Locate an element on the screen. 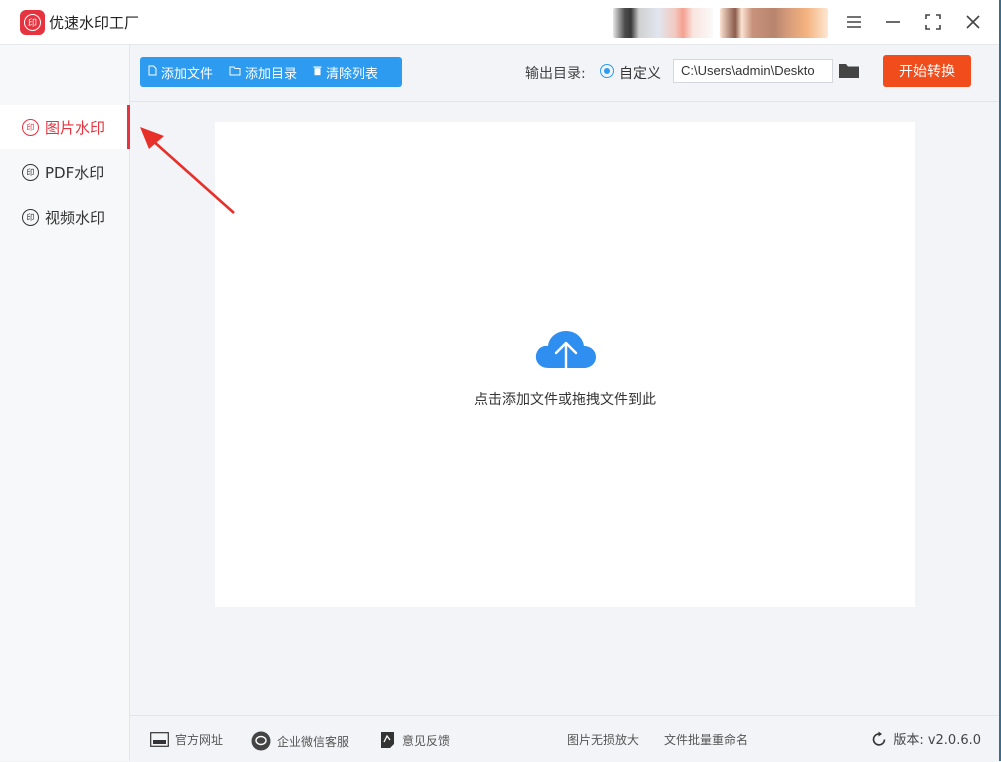 The height and width of the screenshot is (762, 1001). refresh-icon is located at coordinates (879, 738).